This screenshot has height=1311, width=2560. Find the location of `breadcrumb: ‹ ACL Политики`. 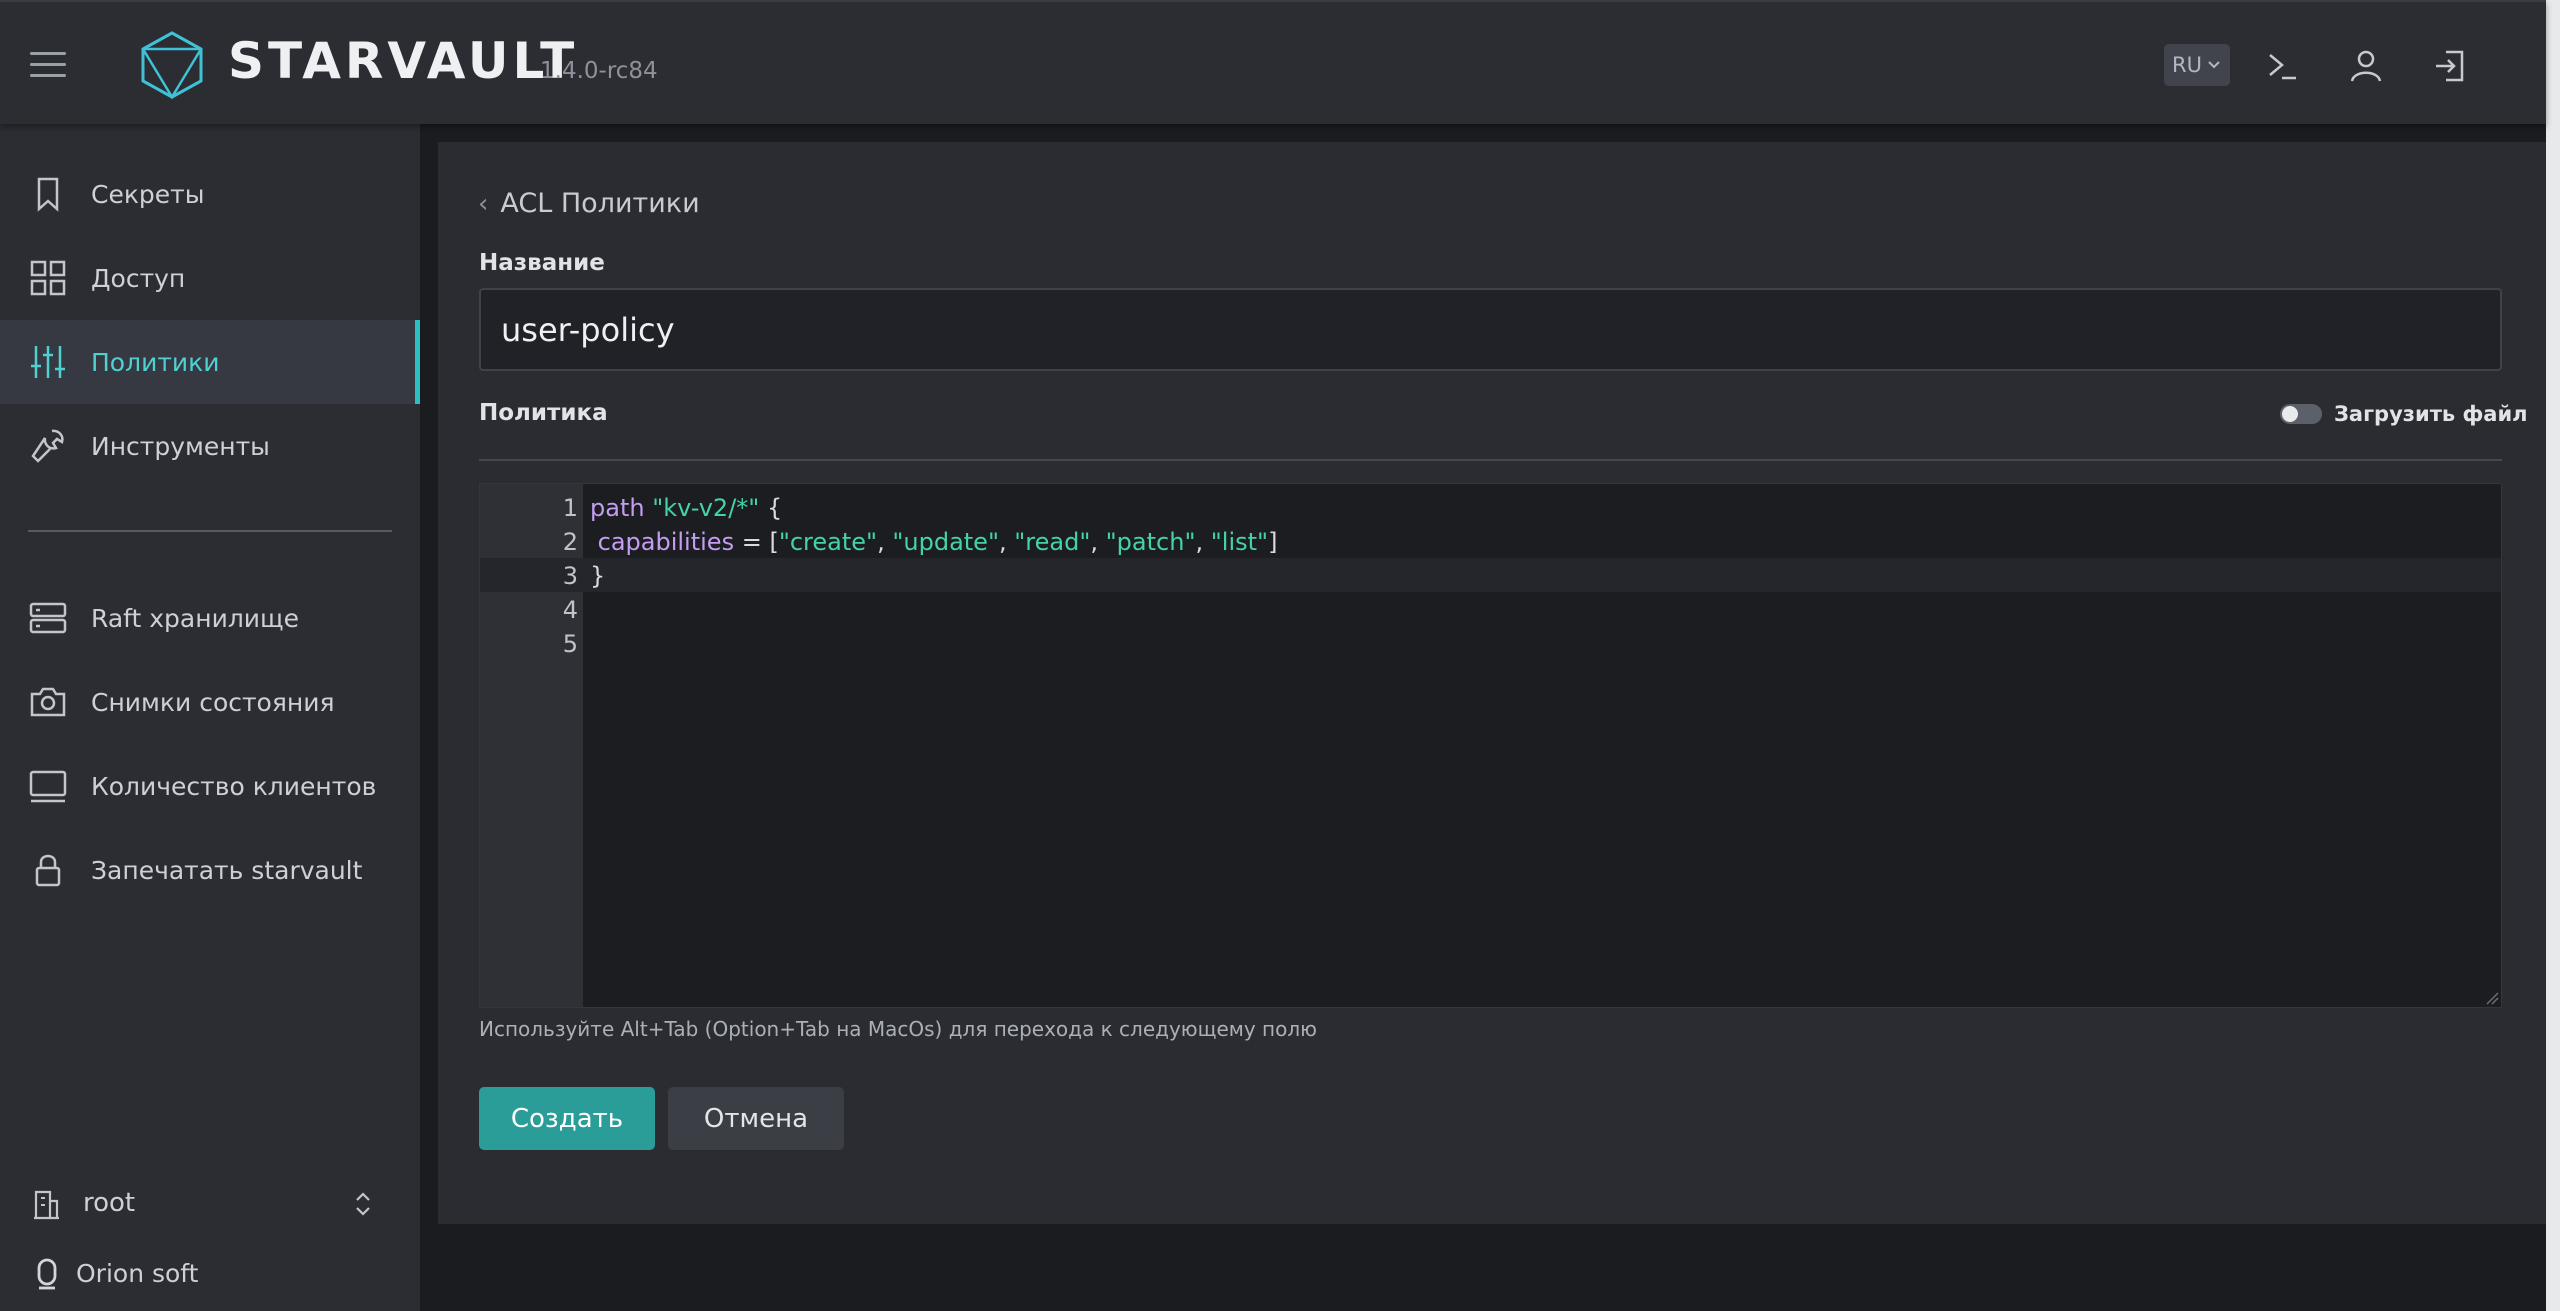

breadcrumb: ‹ ACL Политики is located at coordinates (589, 203).